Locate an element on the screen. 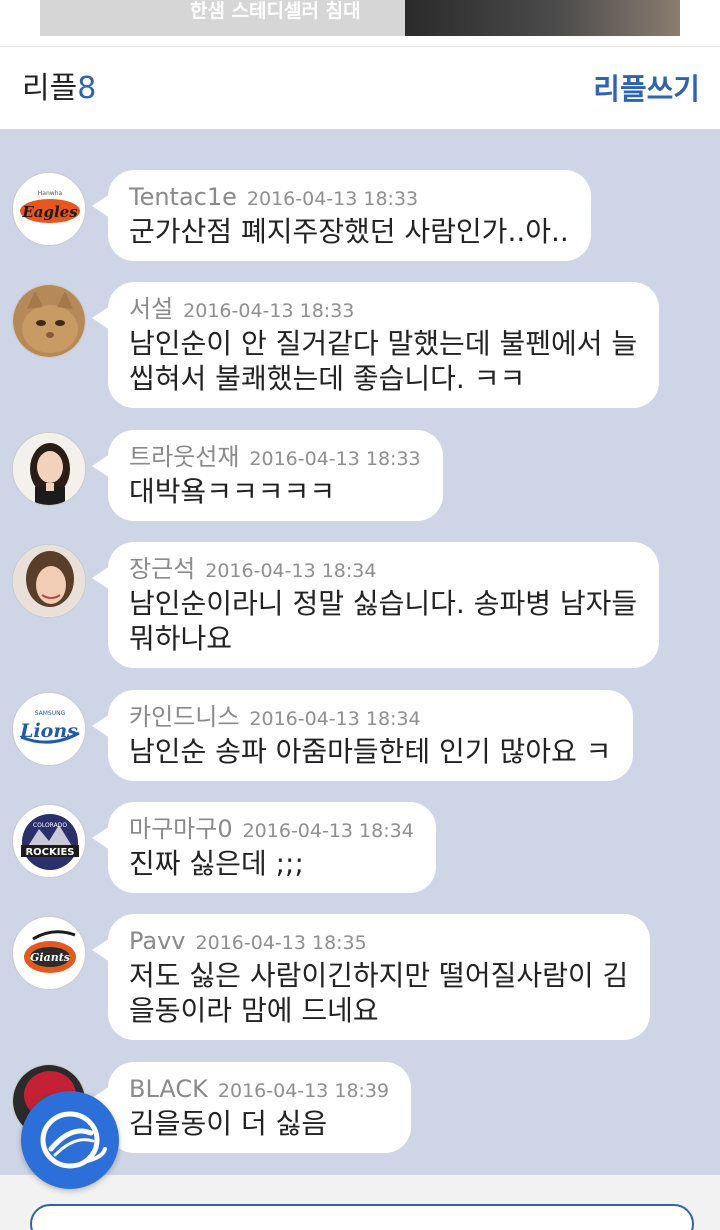 This screenshot has height=1230, width=720. comment-meta: Tentac1e 2016-04-13 18:33 is located at coordinates (349, 197).